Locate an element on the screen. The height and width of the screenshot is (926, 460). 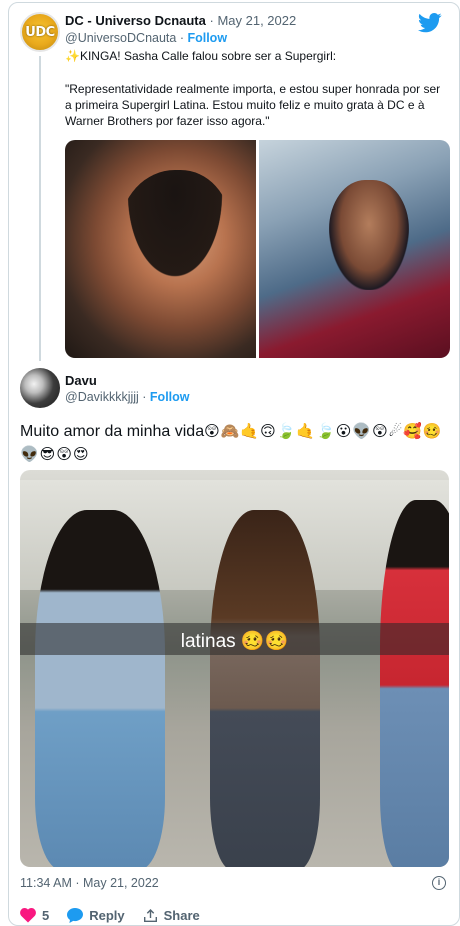
author-name: Davu is located at coordinates (81, 380).